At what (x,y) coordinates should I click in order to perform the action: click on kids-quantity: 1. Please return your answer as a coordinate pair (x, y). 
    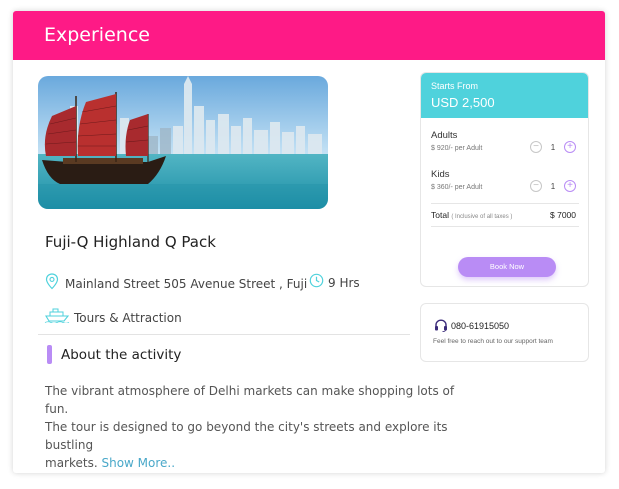
    Looking at the image, I should click on (553, 186).